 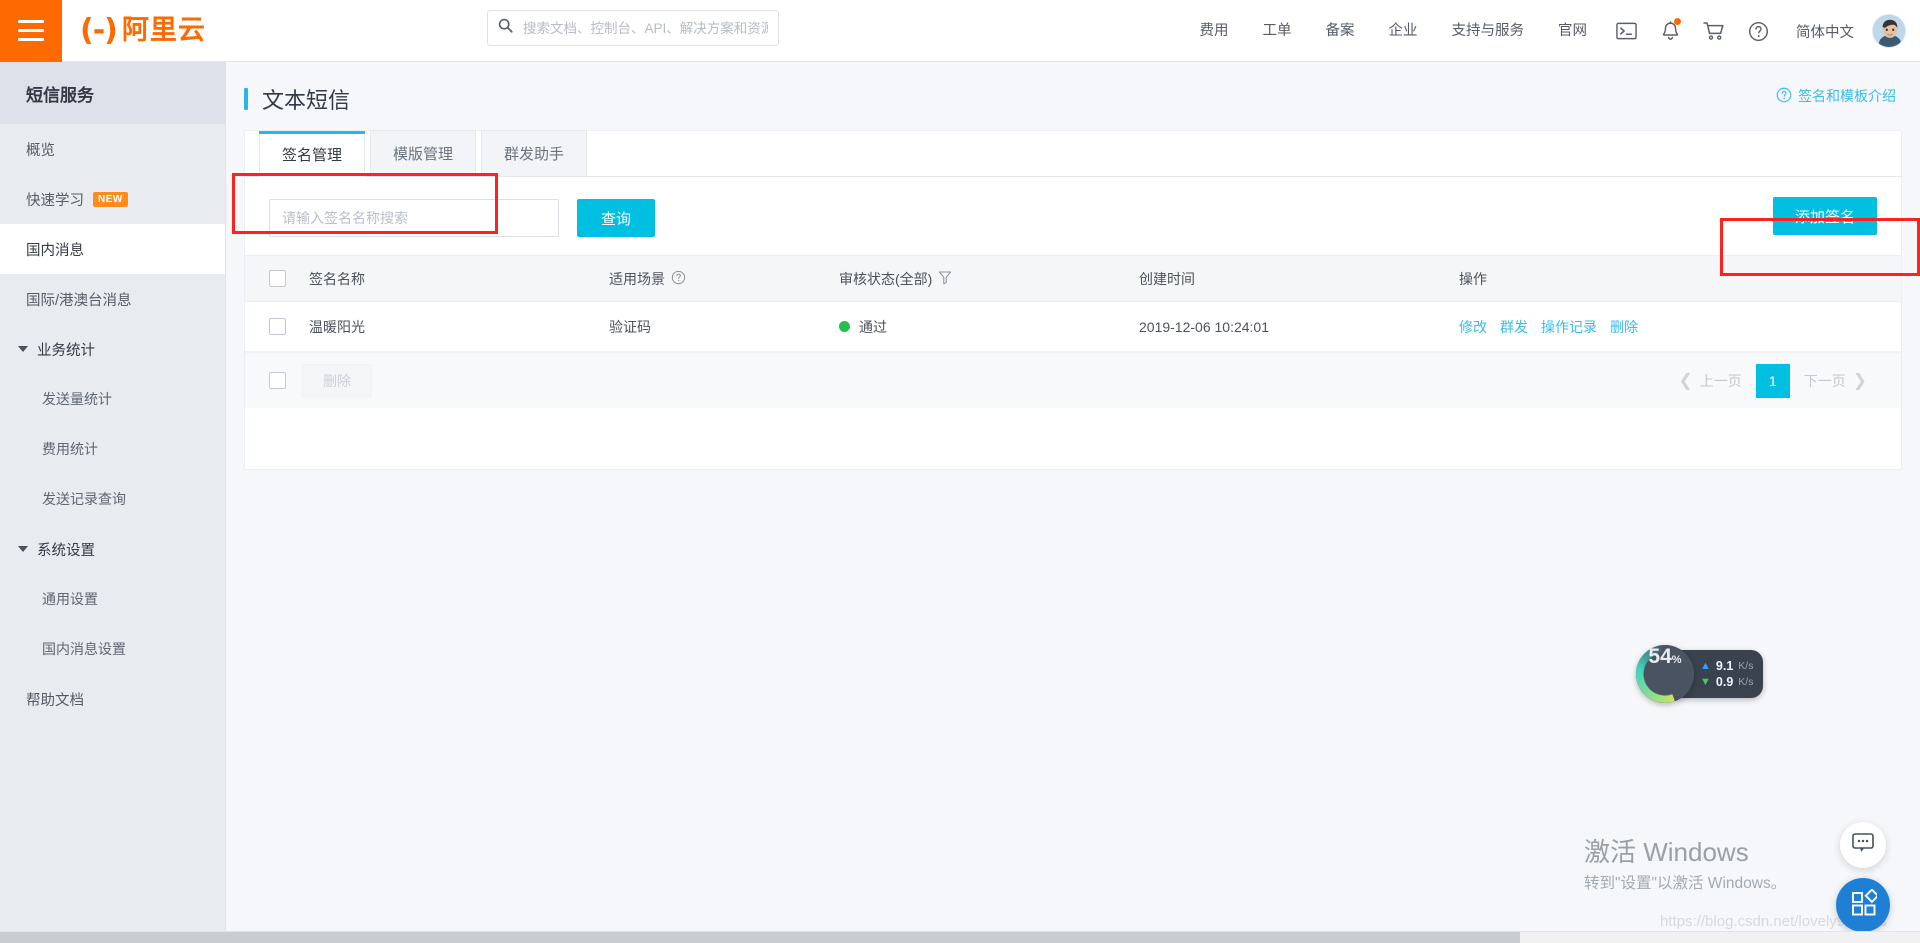 What do you see at coordinates (112, 599) in the screenshot?
I see `sidebar-item-general-settings: 通用设置` at bounding box center [112, 599].